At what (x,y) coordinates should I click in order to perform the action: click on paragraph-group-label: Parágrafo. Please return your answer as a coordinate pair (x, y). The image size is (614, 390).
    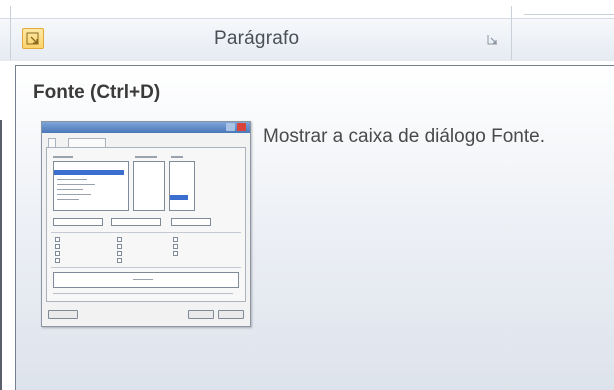
    Looking at the image, I should click on (257, 38).